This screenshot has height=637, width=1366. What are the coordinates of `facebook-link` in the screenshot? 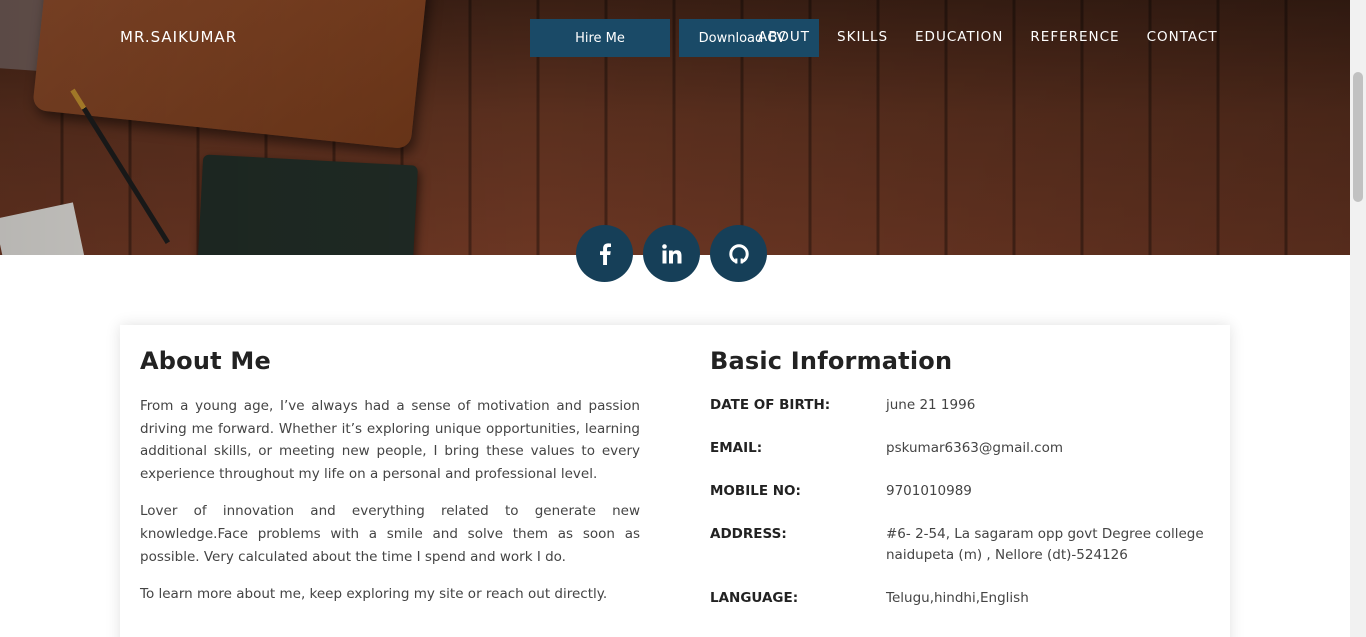 It's located at (604, 253).